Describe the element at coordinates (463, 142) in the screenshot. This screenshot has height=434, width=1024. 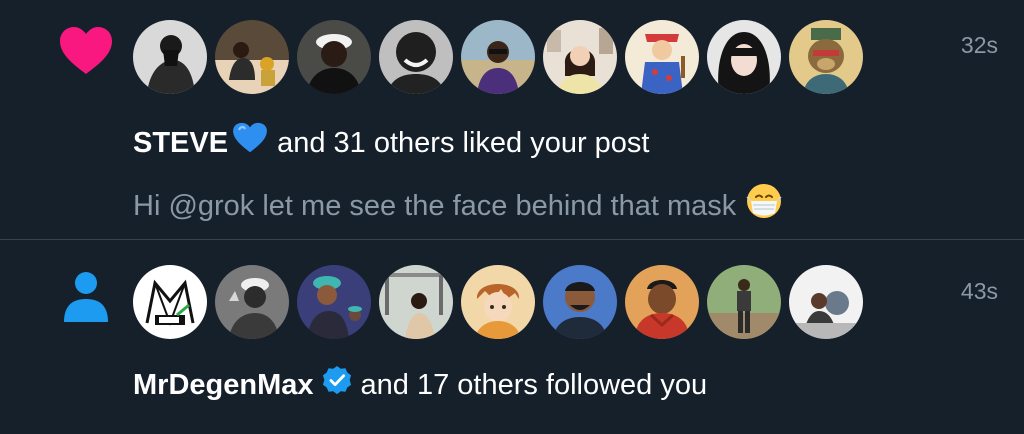
I see `action-text: and 31 others liked your post` at that location.